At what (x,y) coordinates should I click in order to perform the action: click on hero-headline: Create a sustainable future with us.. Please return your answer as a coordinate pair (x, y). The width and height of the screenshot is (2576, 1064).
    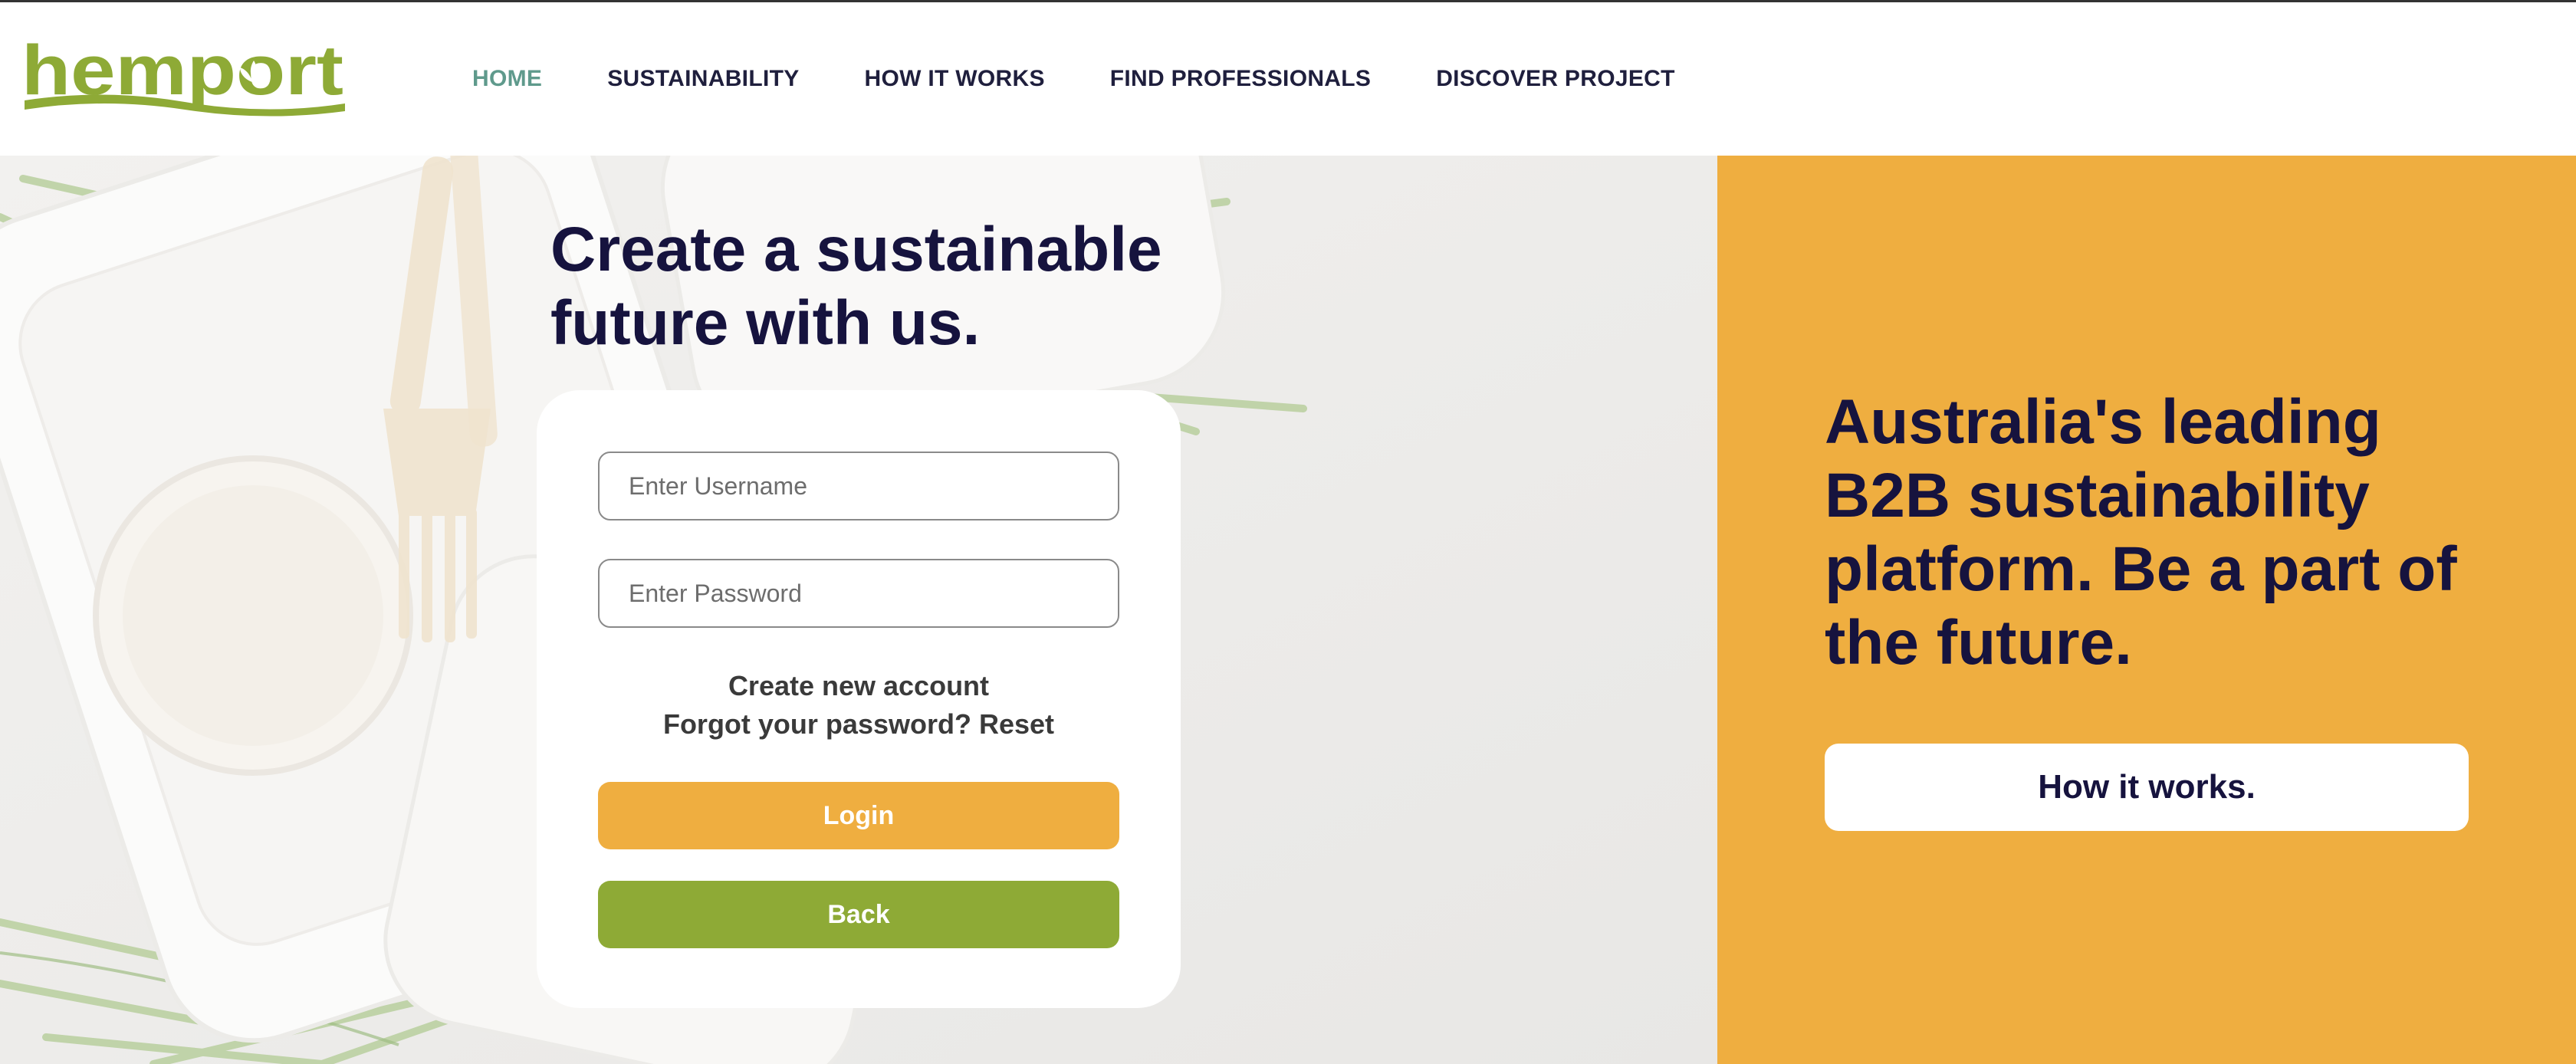
    Looking at the image, I should click on (856, 286).